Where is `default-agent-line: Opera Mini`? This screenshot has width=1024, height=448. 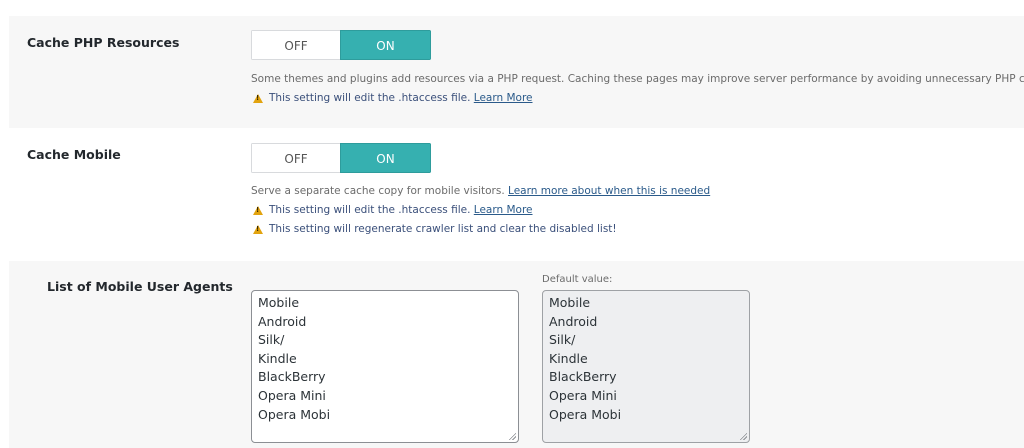
default-agent-line: Opera Mini is located at coordinates (583, 395).